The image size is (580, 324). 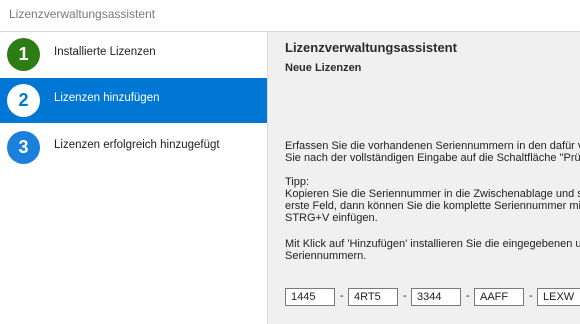 I want to click on step-3-label: Lizenzen erfolgreich hinzugefügt, so click(x=137, y=145).